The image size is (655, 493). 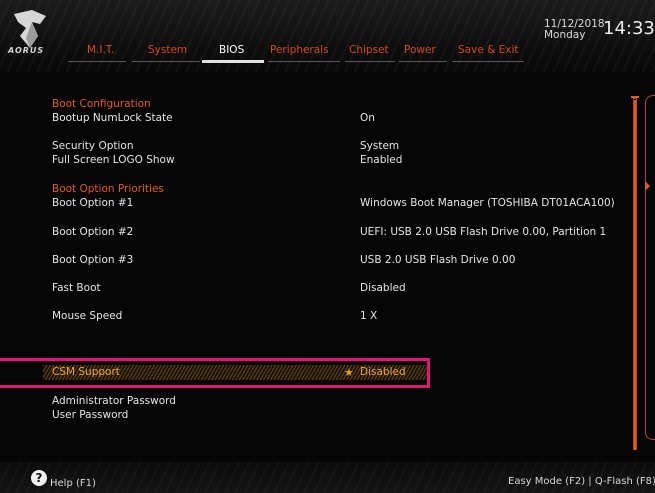 What do you see at coordinates (215, 373) in the screenshot?
I see `highlight-box` at bounding box center [215, 373].